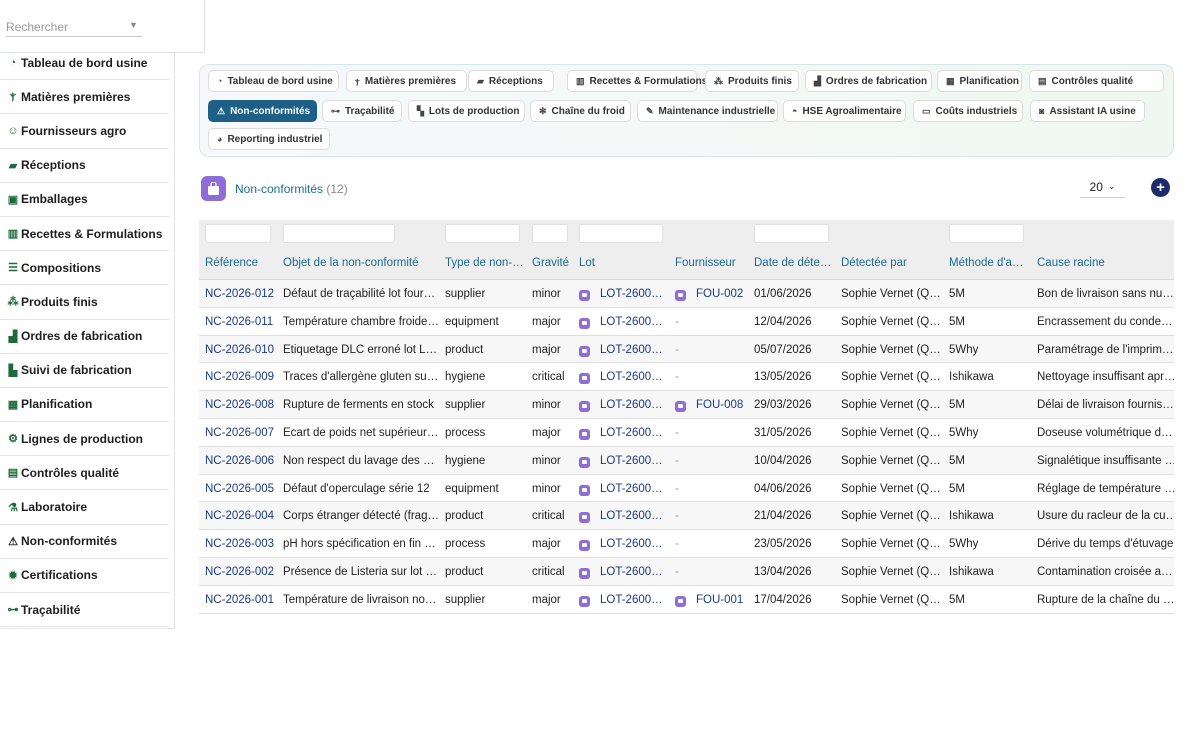 The width and height of the screenshot is (1200, 743). What do you see at coordinates (465, 377) in the screenshot?
I see `cell-type: hygiene` at bounding box center [465, 377].